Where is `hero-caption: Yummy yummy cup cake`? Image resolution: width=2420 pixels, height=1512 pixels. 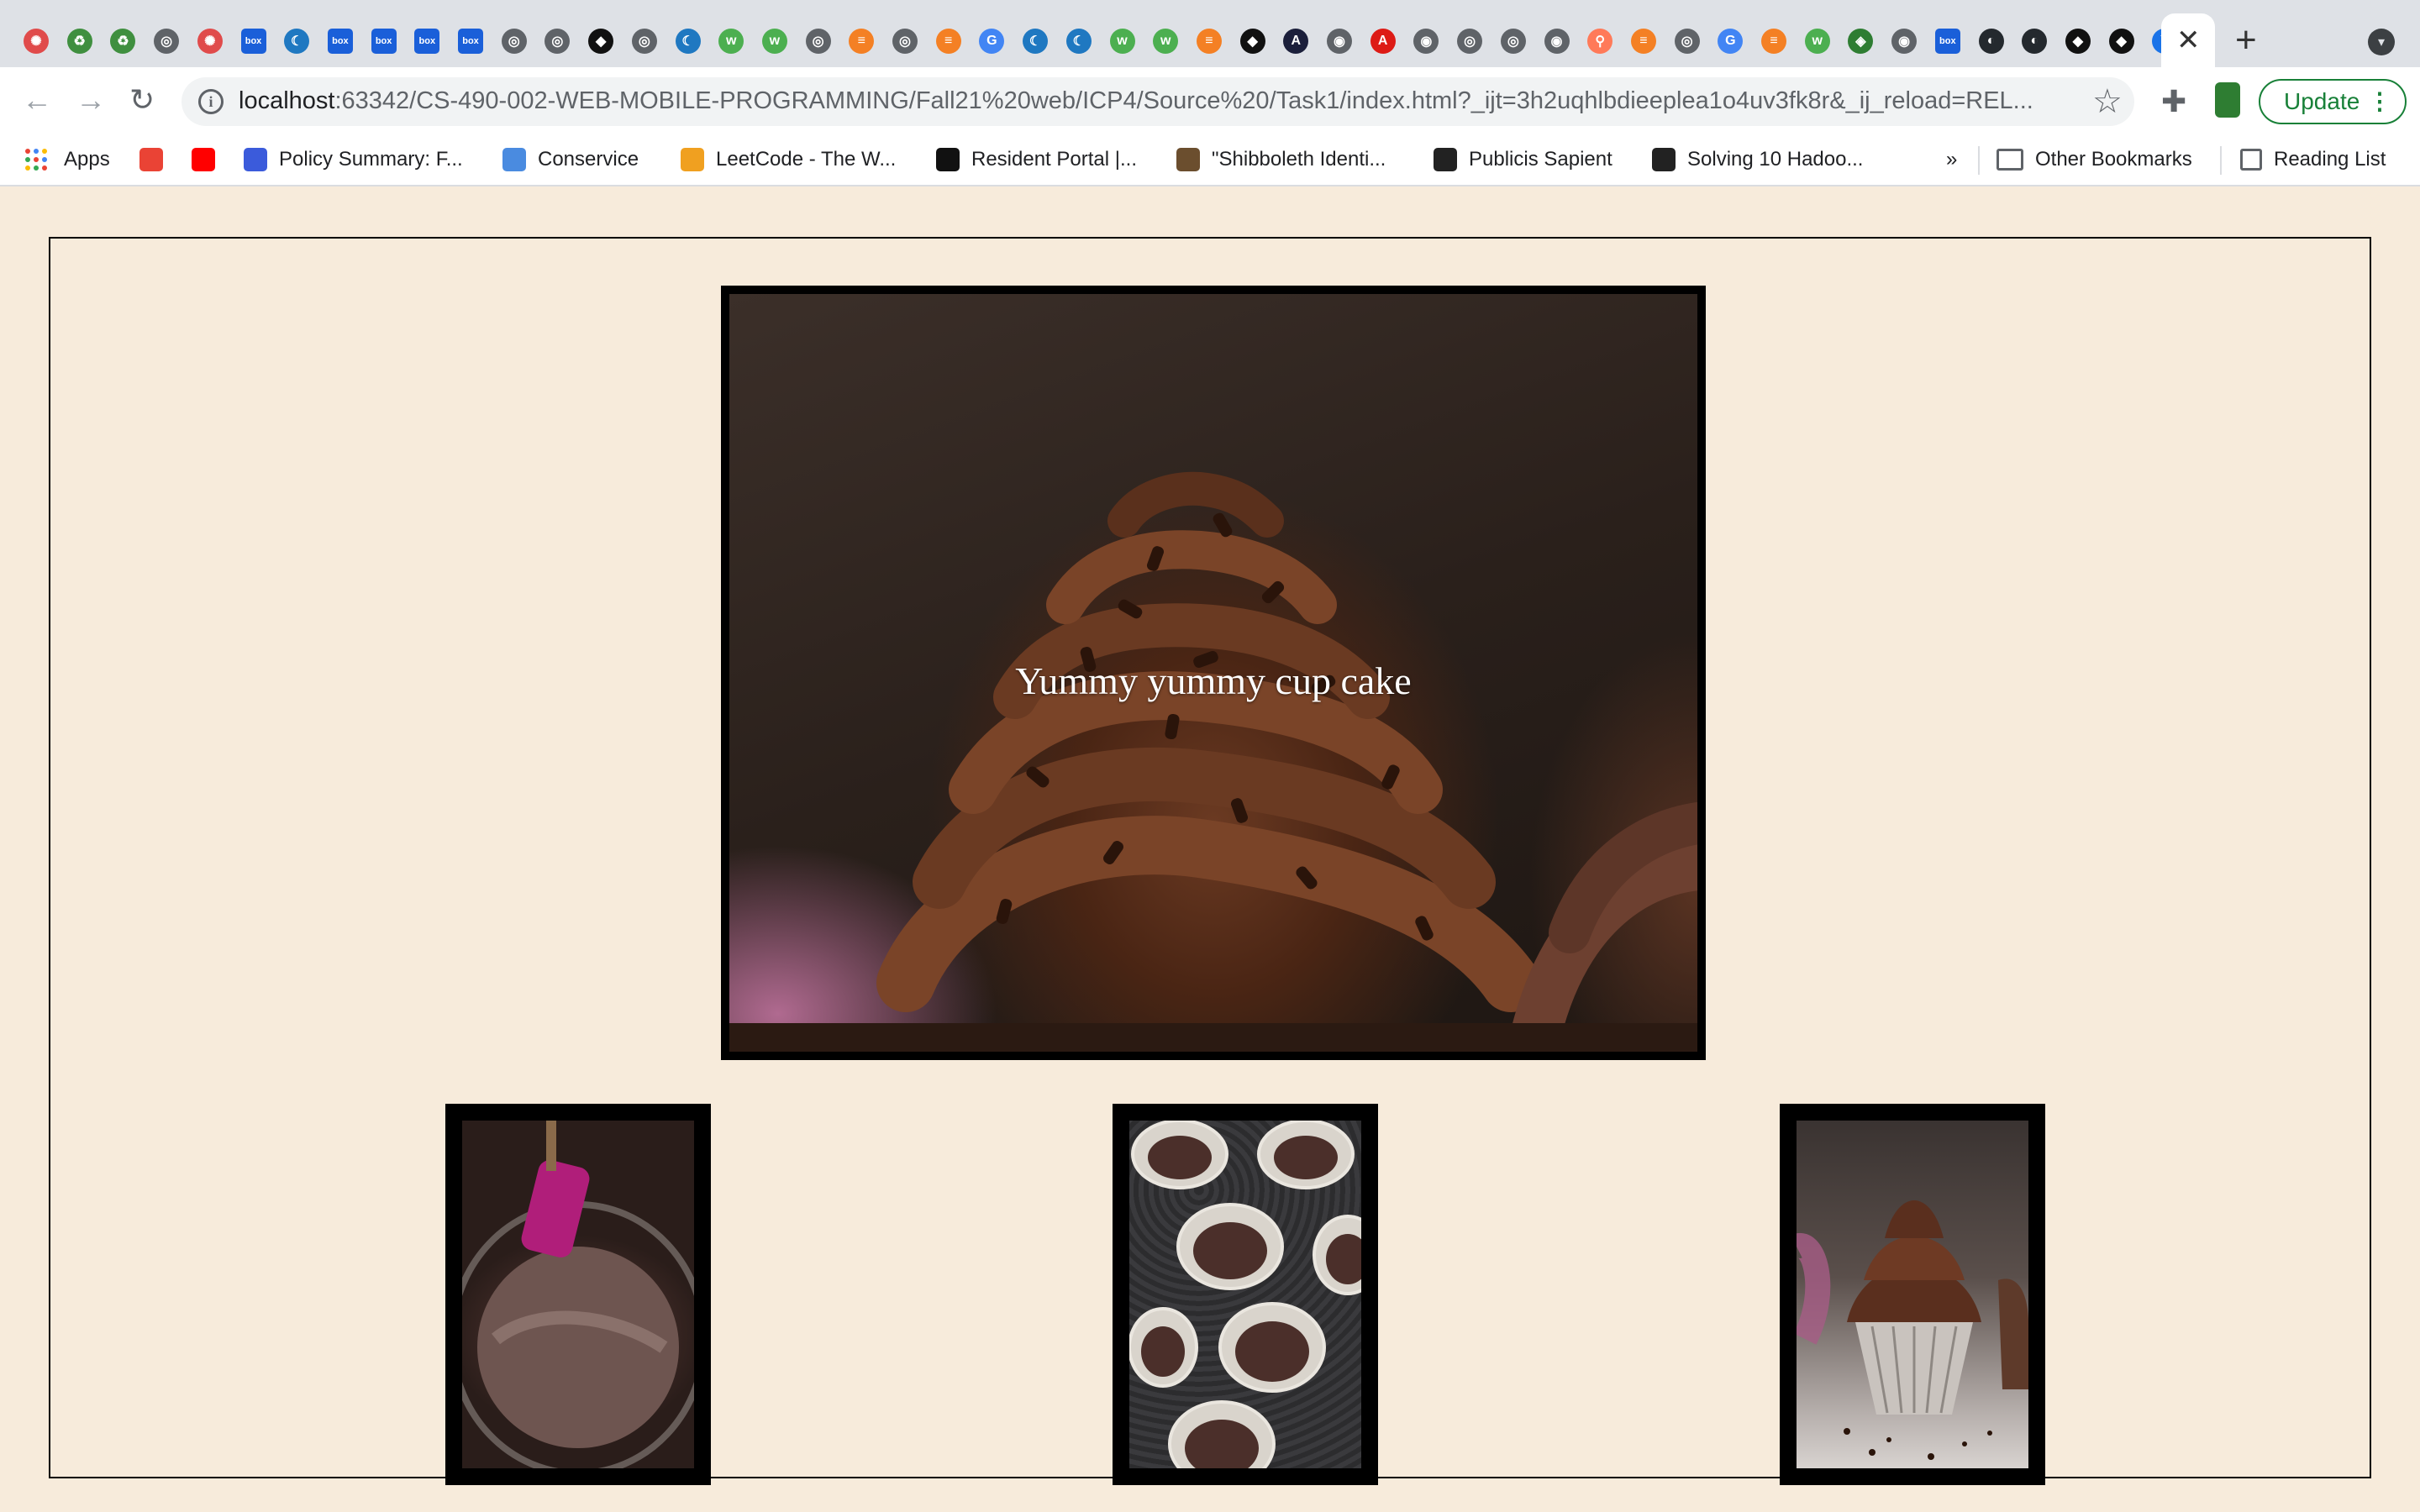 hero-caption: Yummy yummy cup cake is located at coordinates (1213, 680).